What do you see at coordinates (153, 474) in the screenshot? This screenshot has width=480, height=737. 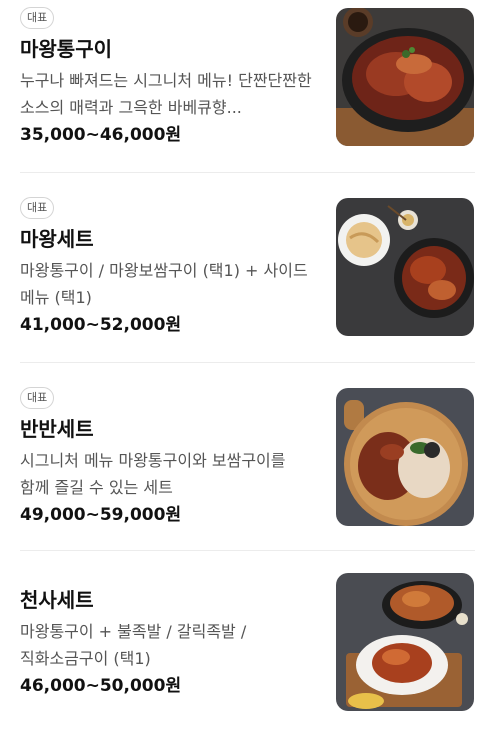 I see `menu-item-description: 시그니처 메뉴 마왕통구이와 보쌈구이를 함께 즐길 수 있는 세트` at bounding box center [153, 474].